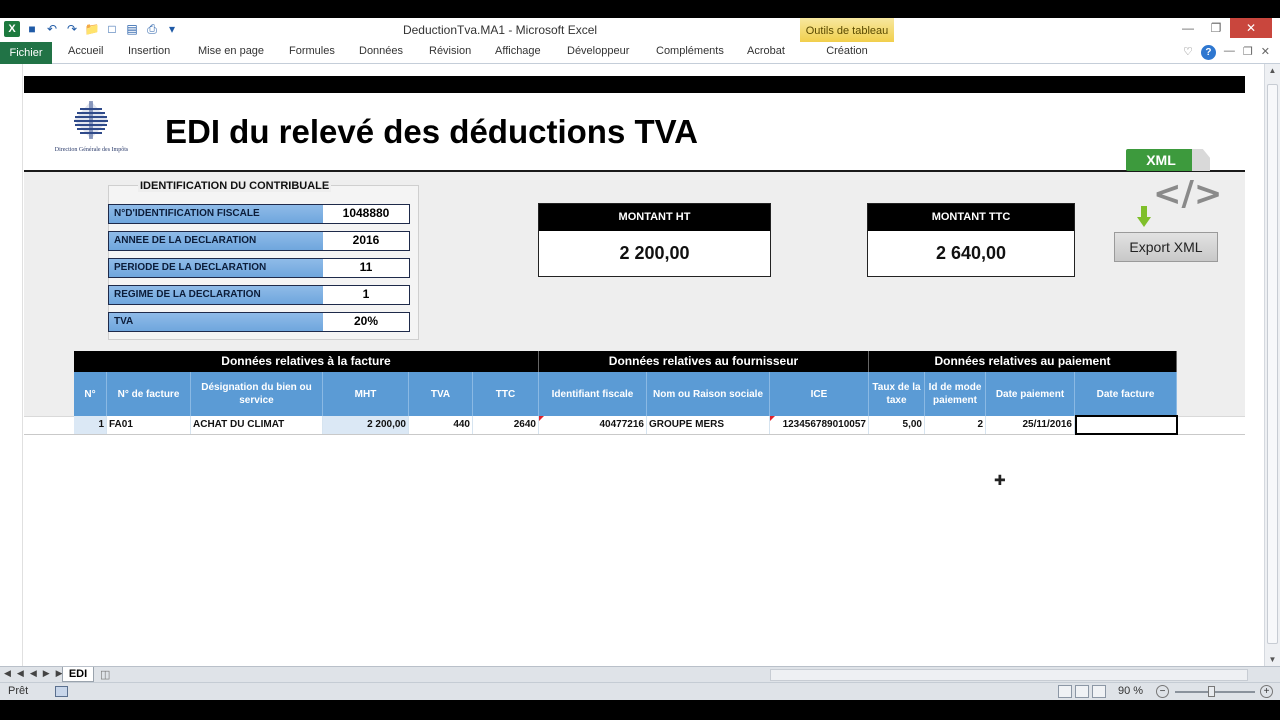 The image size is (1280, 720). I want to click on tab-insertion: Insertion, so click(149, 51).